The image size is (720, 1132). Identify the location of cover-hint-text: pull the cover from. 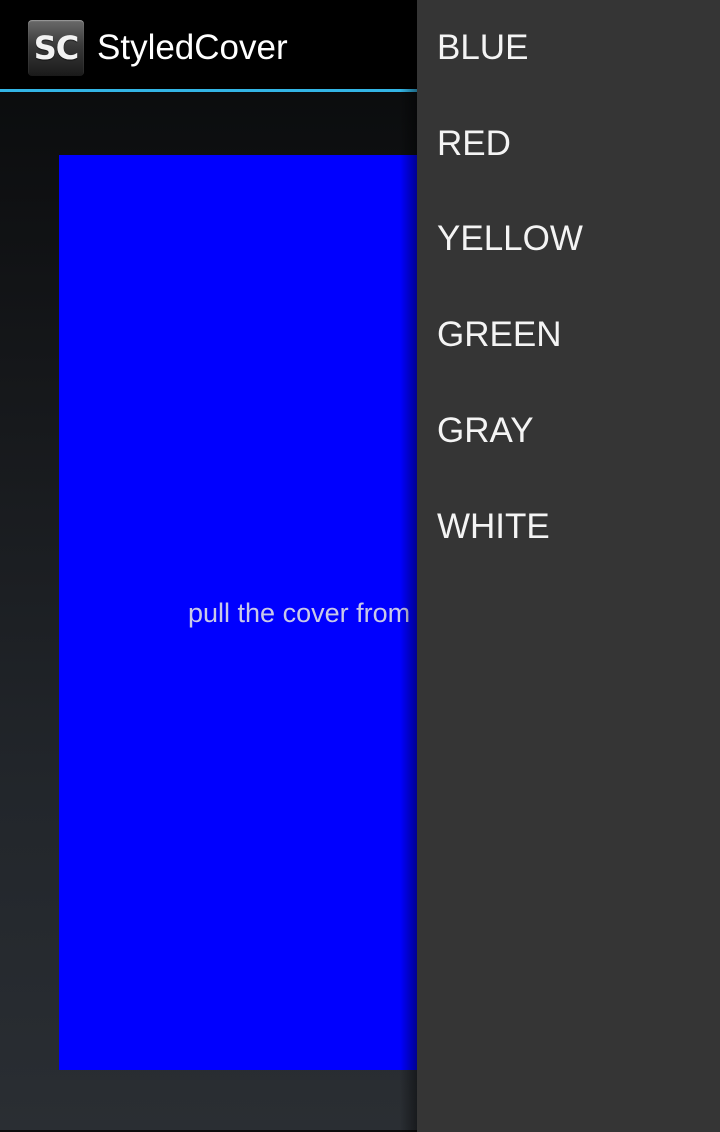
(299, 613).